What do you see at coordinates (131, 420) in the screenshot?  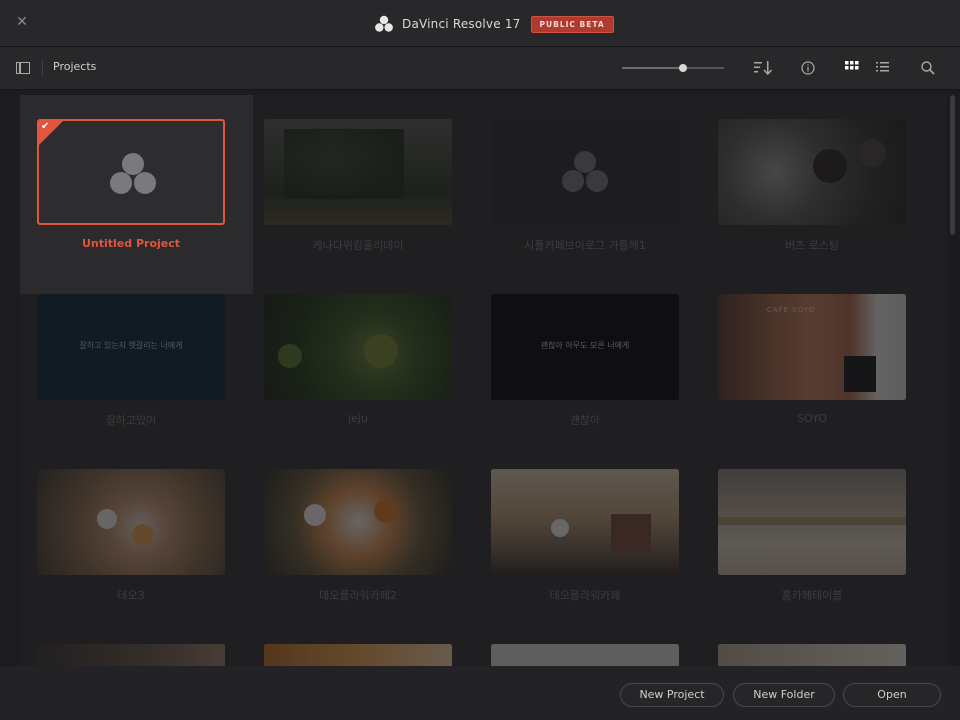 I see `project-label: 잘하고있어` at bounding box center [131, 420].